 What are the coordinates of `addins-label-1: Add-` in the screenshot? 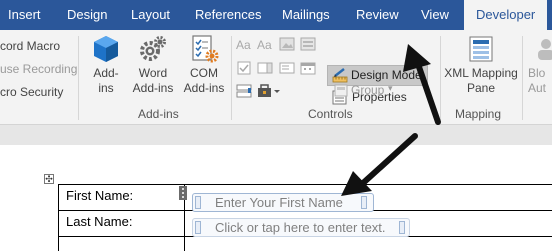 It's located at (106, 73).